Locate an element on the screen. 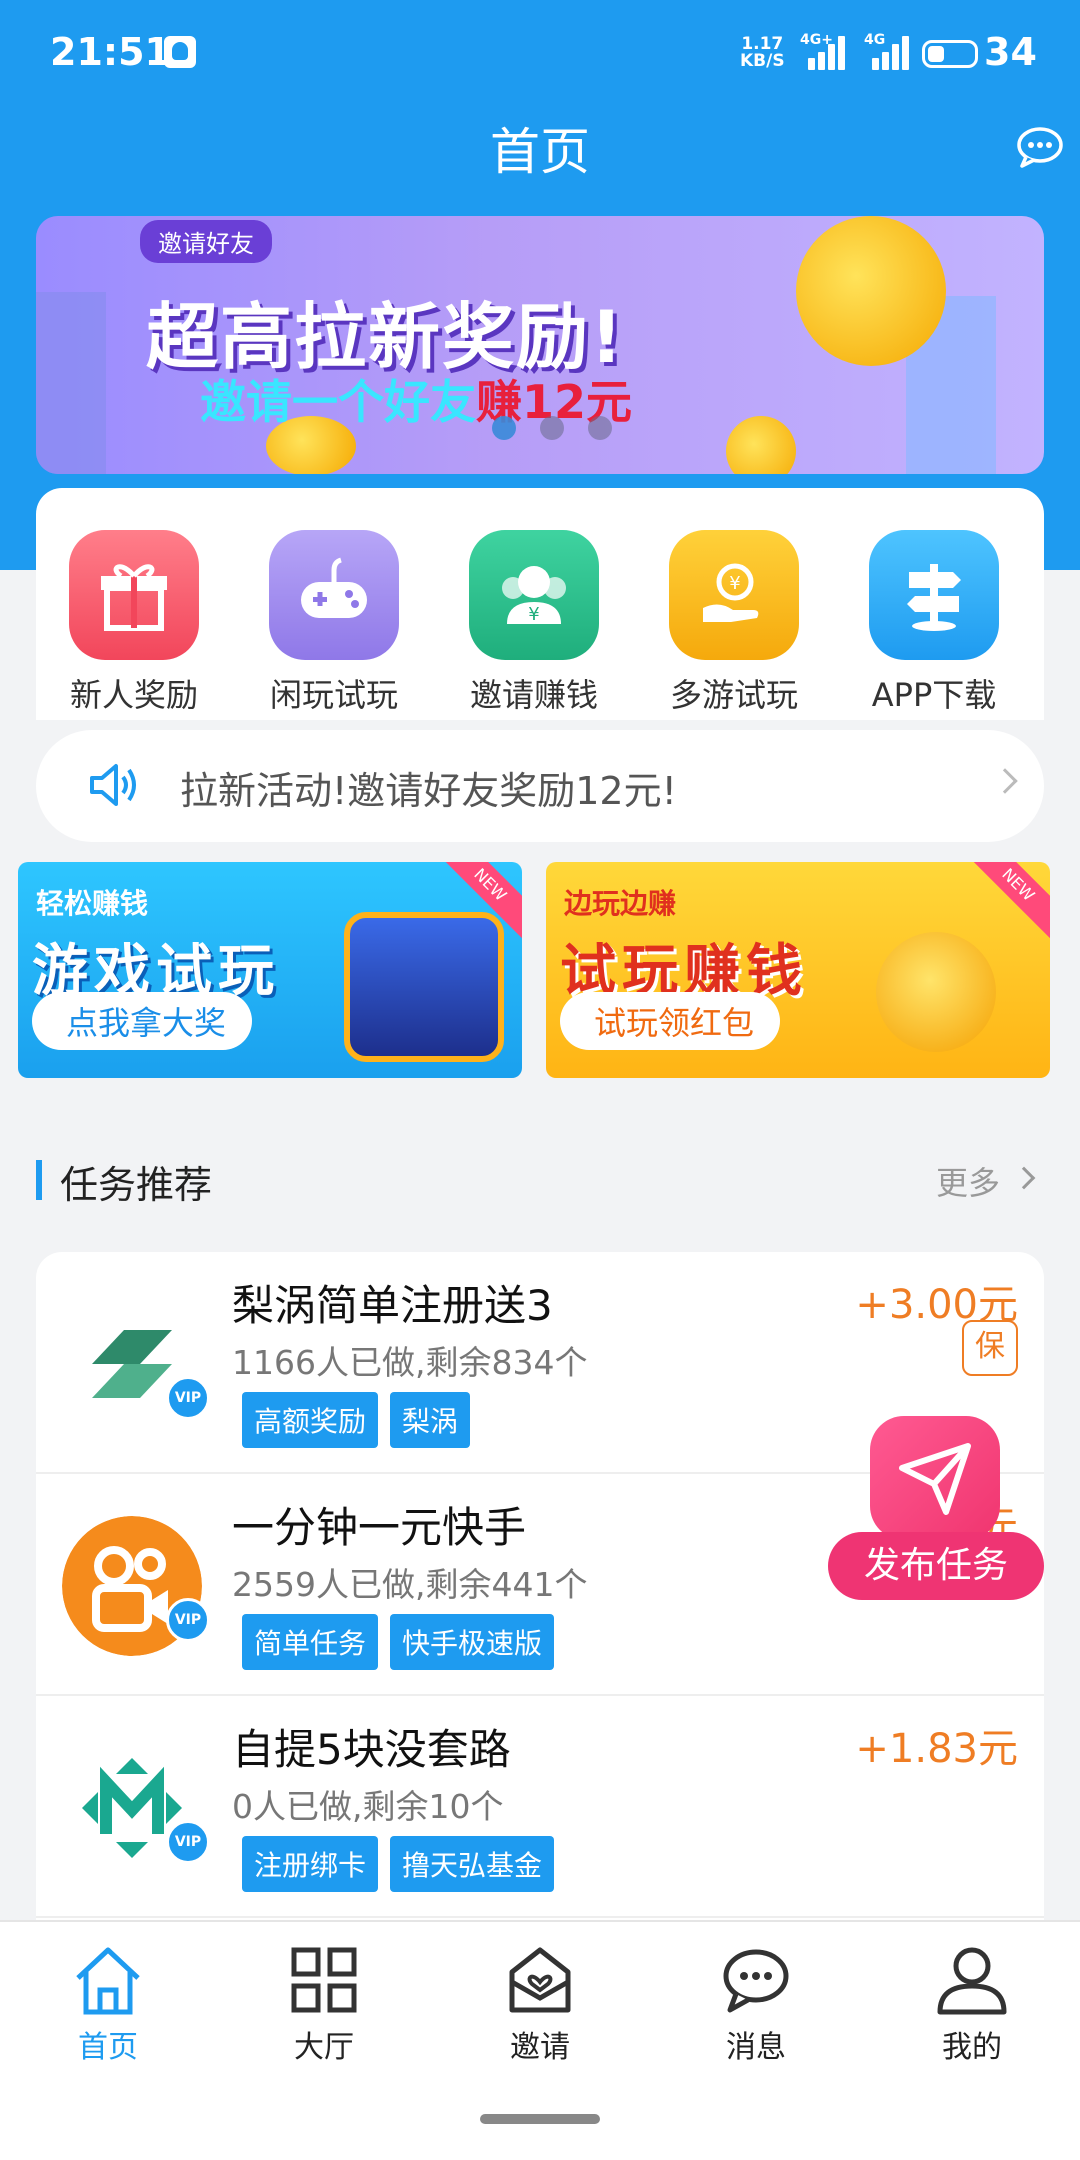  menu-item-app-download: APP下载 is located at coordinates (934, 623).